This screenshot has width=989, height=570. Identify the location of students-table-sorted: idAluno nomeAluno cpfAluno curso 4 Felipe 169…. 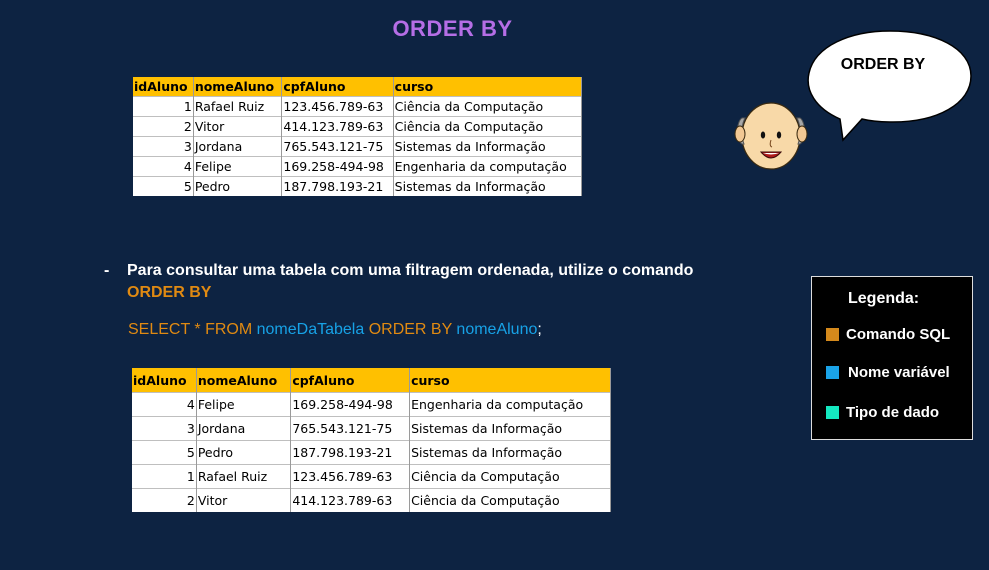
(371, 440).